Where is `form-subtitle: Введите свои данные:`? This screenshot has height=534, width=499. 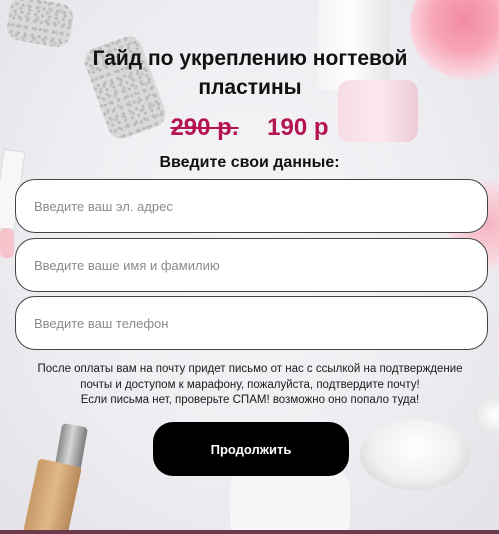 form-subtitle: Введите свои данные: is located at coordinates (249, 162).